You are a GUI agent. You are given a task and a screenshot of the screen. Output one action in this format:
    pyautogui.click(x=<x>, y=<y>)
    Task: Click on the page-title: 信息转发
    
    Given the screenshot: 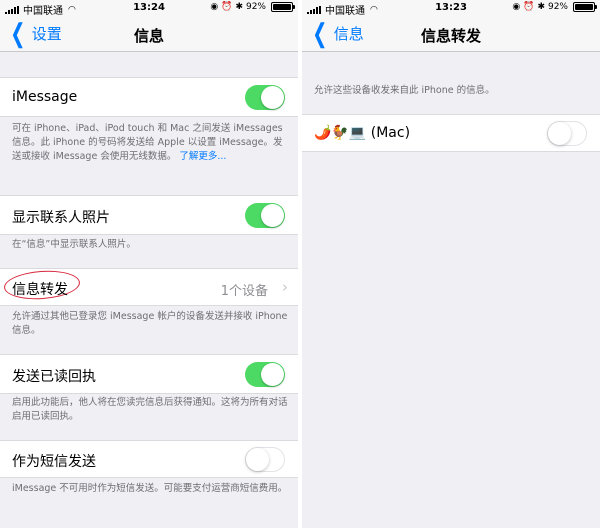 What is the action you would take?
    pyautogui.click(x=450, y=36)
    